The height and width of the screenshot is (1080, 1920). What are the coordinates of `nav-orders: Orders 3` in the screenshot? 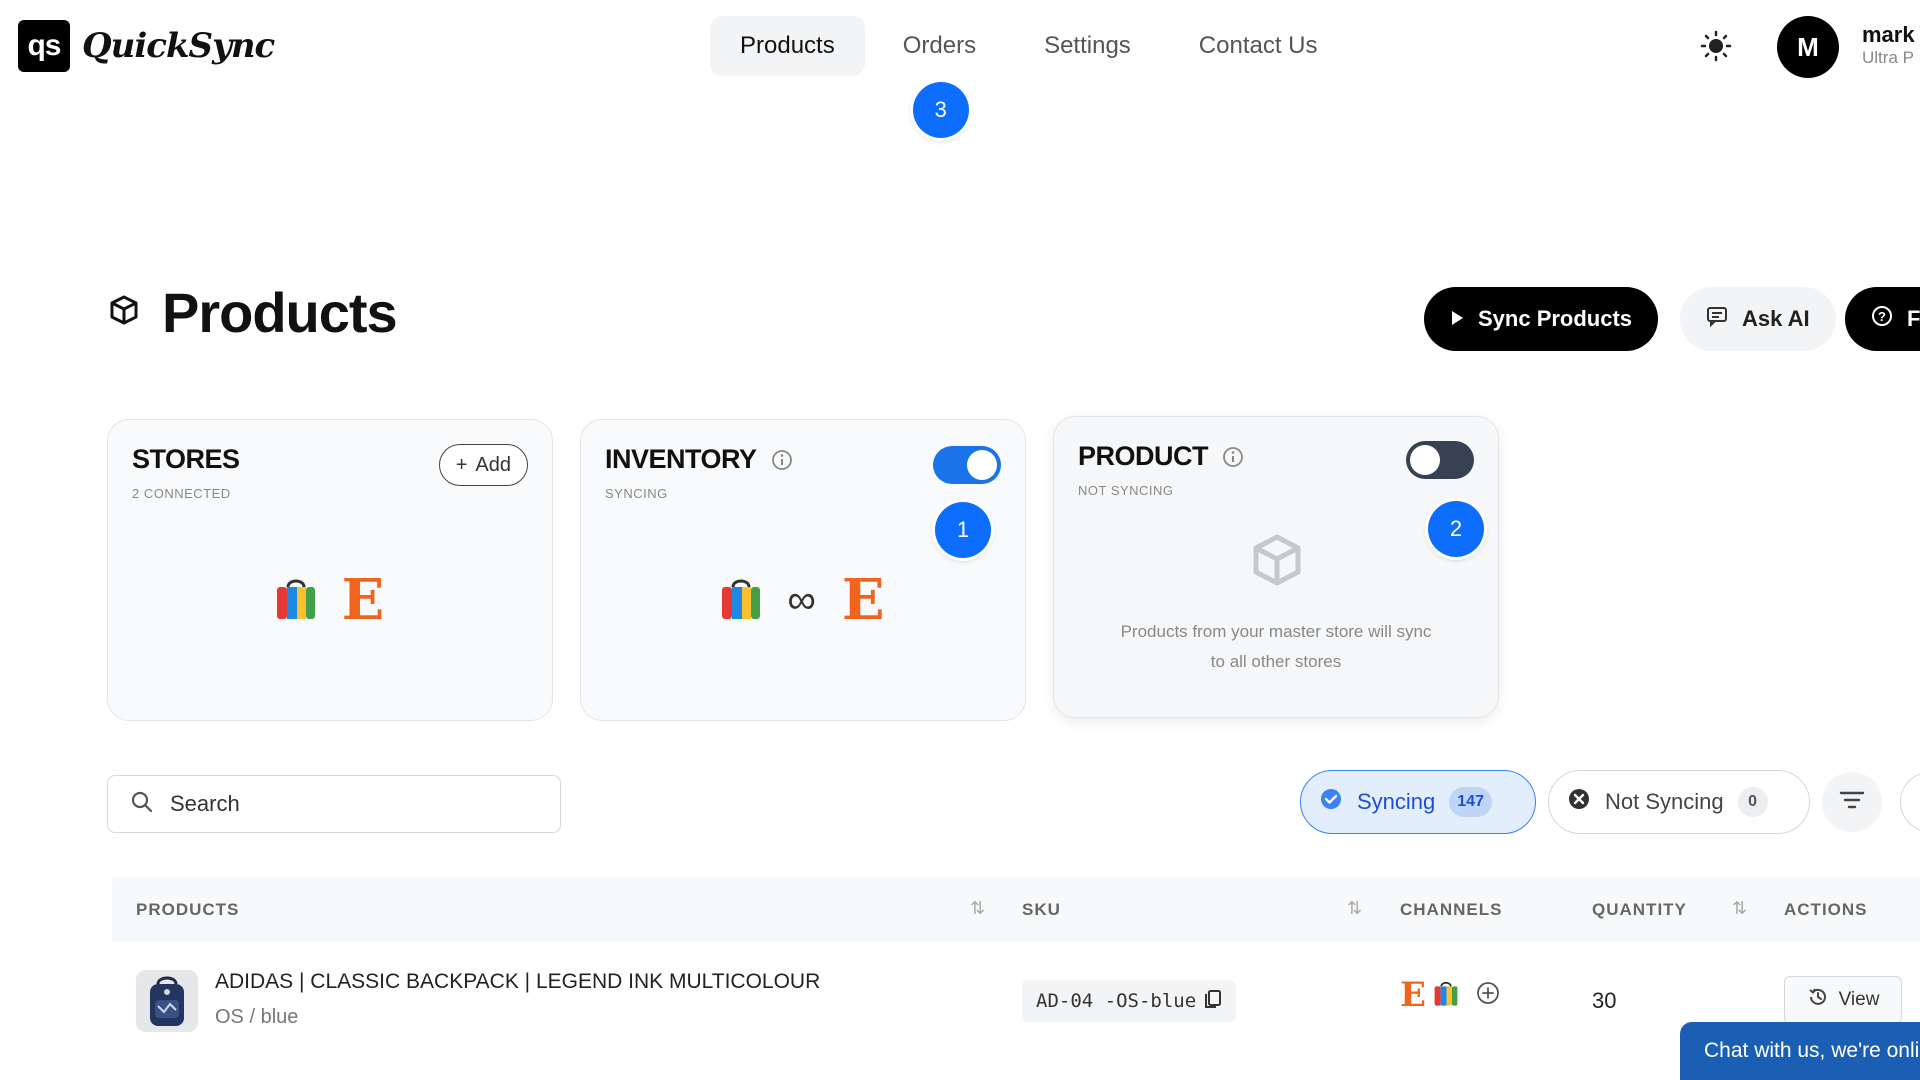 It's located at (939, 77).